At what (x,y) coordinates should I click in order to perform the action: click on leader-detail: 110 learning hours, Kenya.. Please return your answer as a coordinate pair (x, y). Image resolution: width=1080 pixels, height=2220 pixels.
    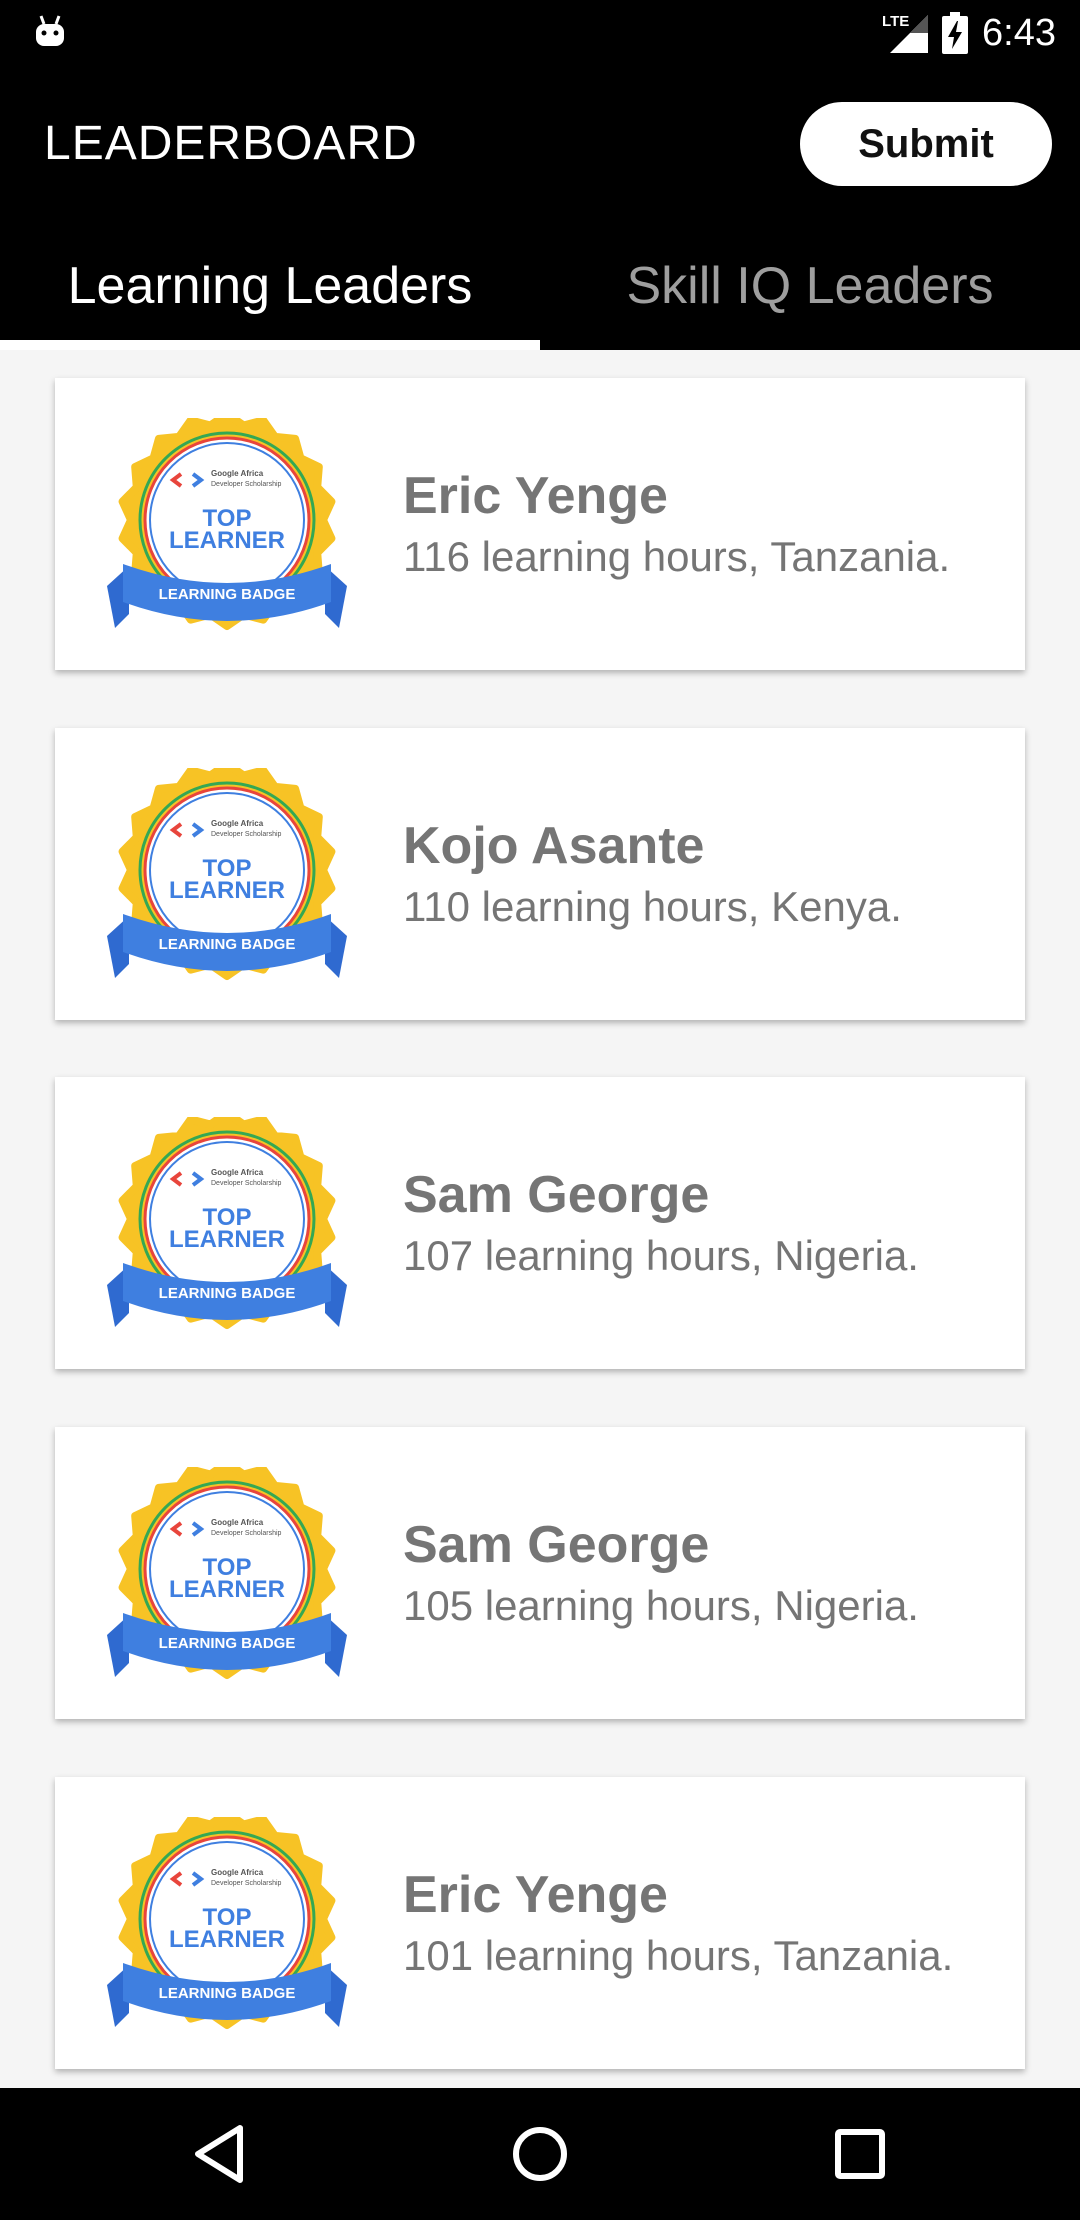
    Looking at the image, I should click on (652, 906).